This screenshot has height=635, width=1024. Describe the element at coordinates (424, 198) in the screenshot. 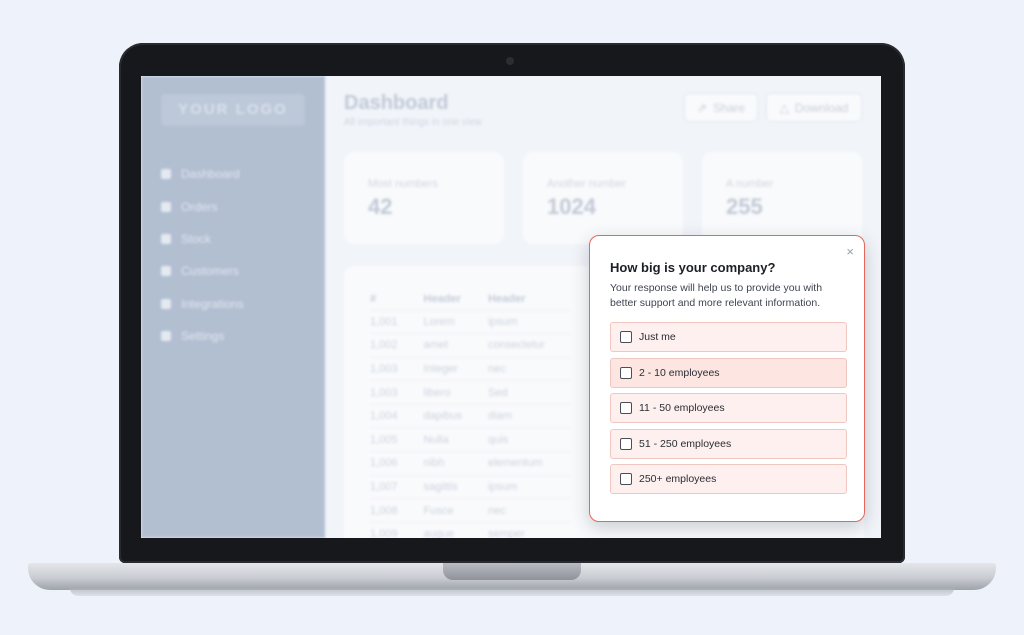

I see `stat-card: Most numbers 42` at that location.